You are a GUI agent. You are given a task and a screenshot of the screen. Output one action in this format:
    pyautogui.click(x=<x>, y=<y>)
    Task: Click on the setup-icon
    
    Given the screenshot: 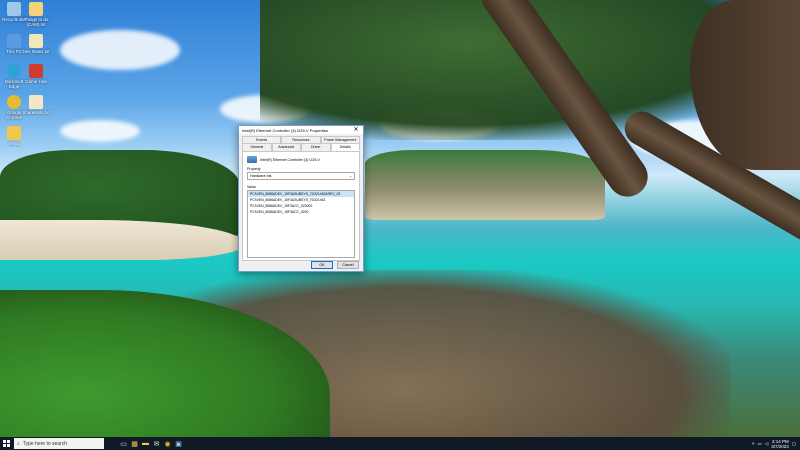 What is the action you would take?
    pyautogui.click(x=14, y=133)
    